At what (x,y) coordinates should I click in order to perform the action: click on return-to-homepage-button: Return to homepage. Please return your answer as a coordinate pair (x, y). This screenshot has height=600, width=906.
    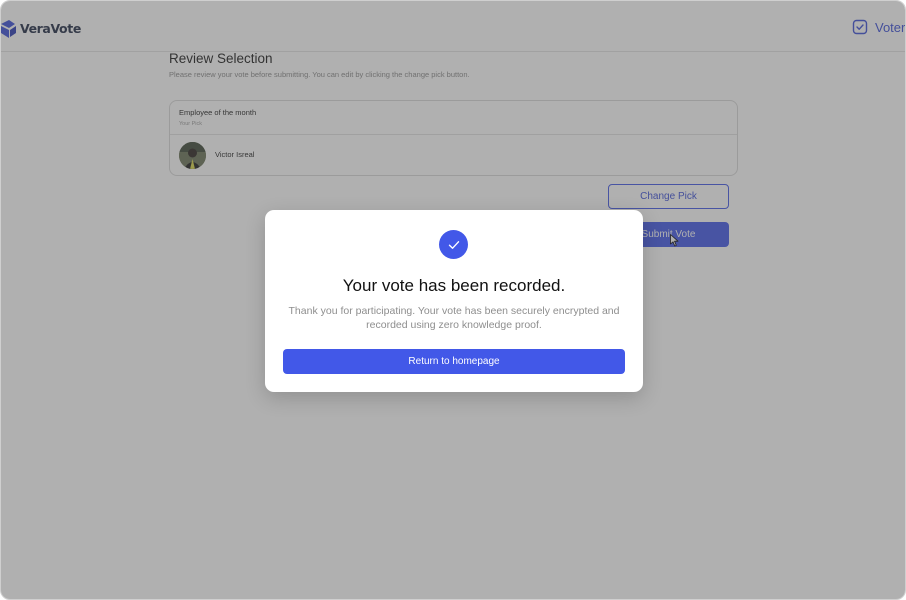
    Looking at the image, I should click on (454, 361).